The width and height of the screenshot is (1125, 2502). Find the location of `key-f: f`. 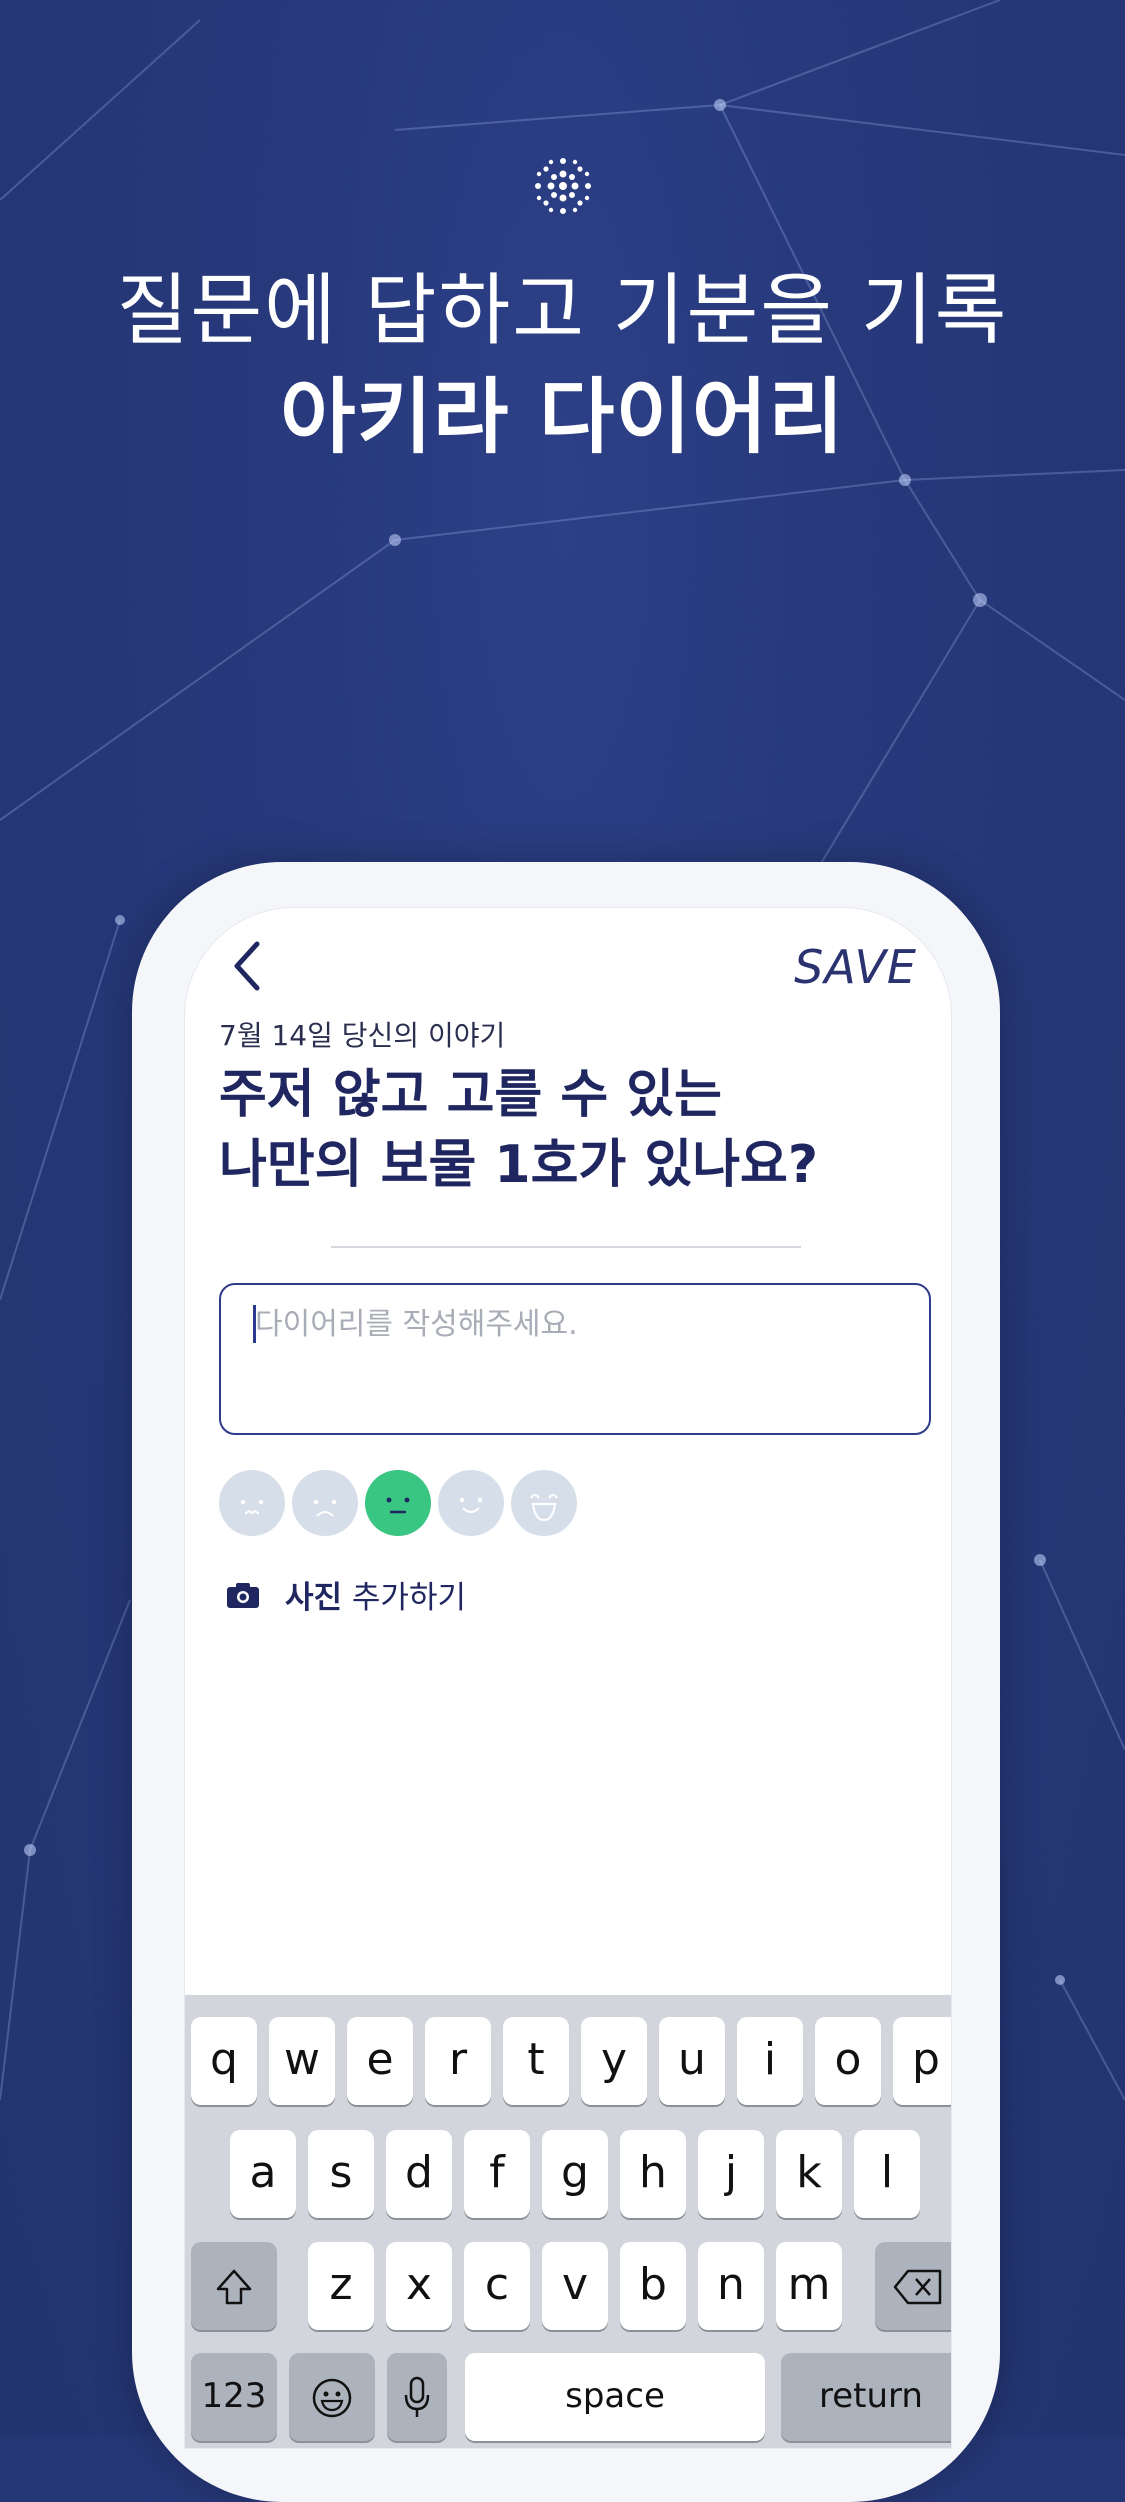

key-f: f is located at coordinates (497, 2174).